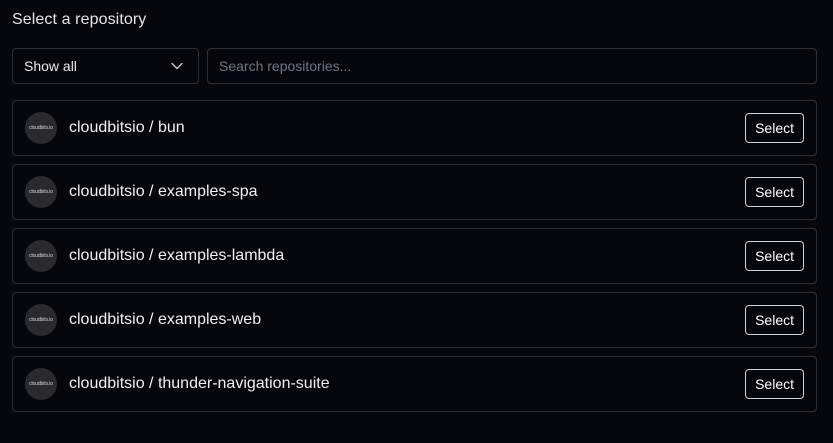 The height and width of the screenshot is (443, 833). Describe the element at coordinates (165, 319) in the screenshot. I see `repository-name: cloudbitsio / examples-web` at that location.